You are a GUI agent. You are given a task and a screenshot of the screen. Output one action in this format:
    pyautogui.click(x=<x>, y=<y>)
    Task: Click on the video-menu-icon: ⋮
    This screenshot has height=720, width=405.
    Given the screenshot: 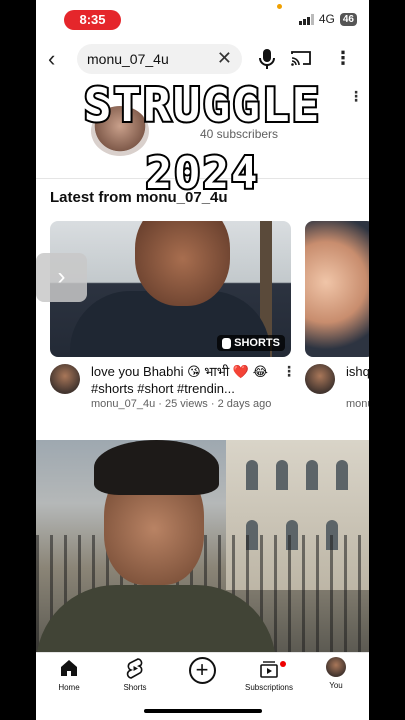 What is the action you would take?
    pyautogui.click(x=289, y=371)
    